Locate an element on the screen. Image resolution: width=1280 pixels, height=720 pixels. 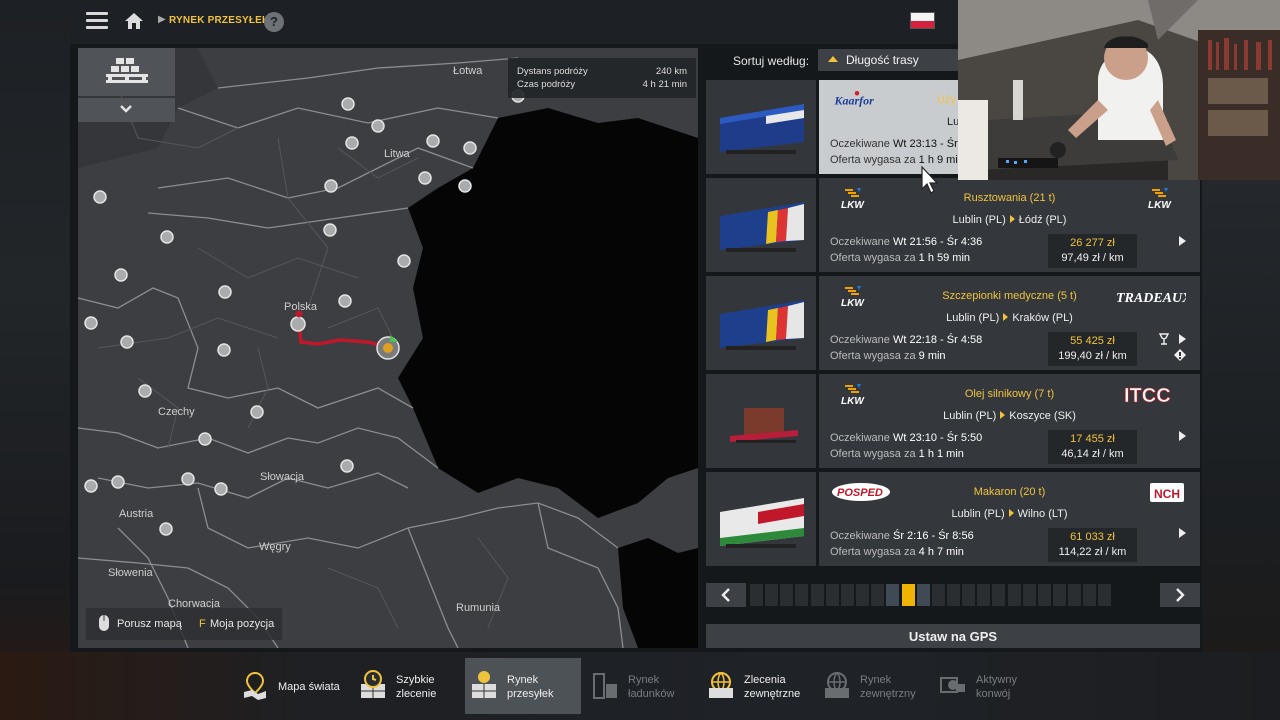
mouse-icon is located at coordinates (104, 623).